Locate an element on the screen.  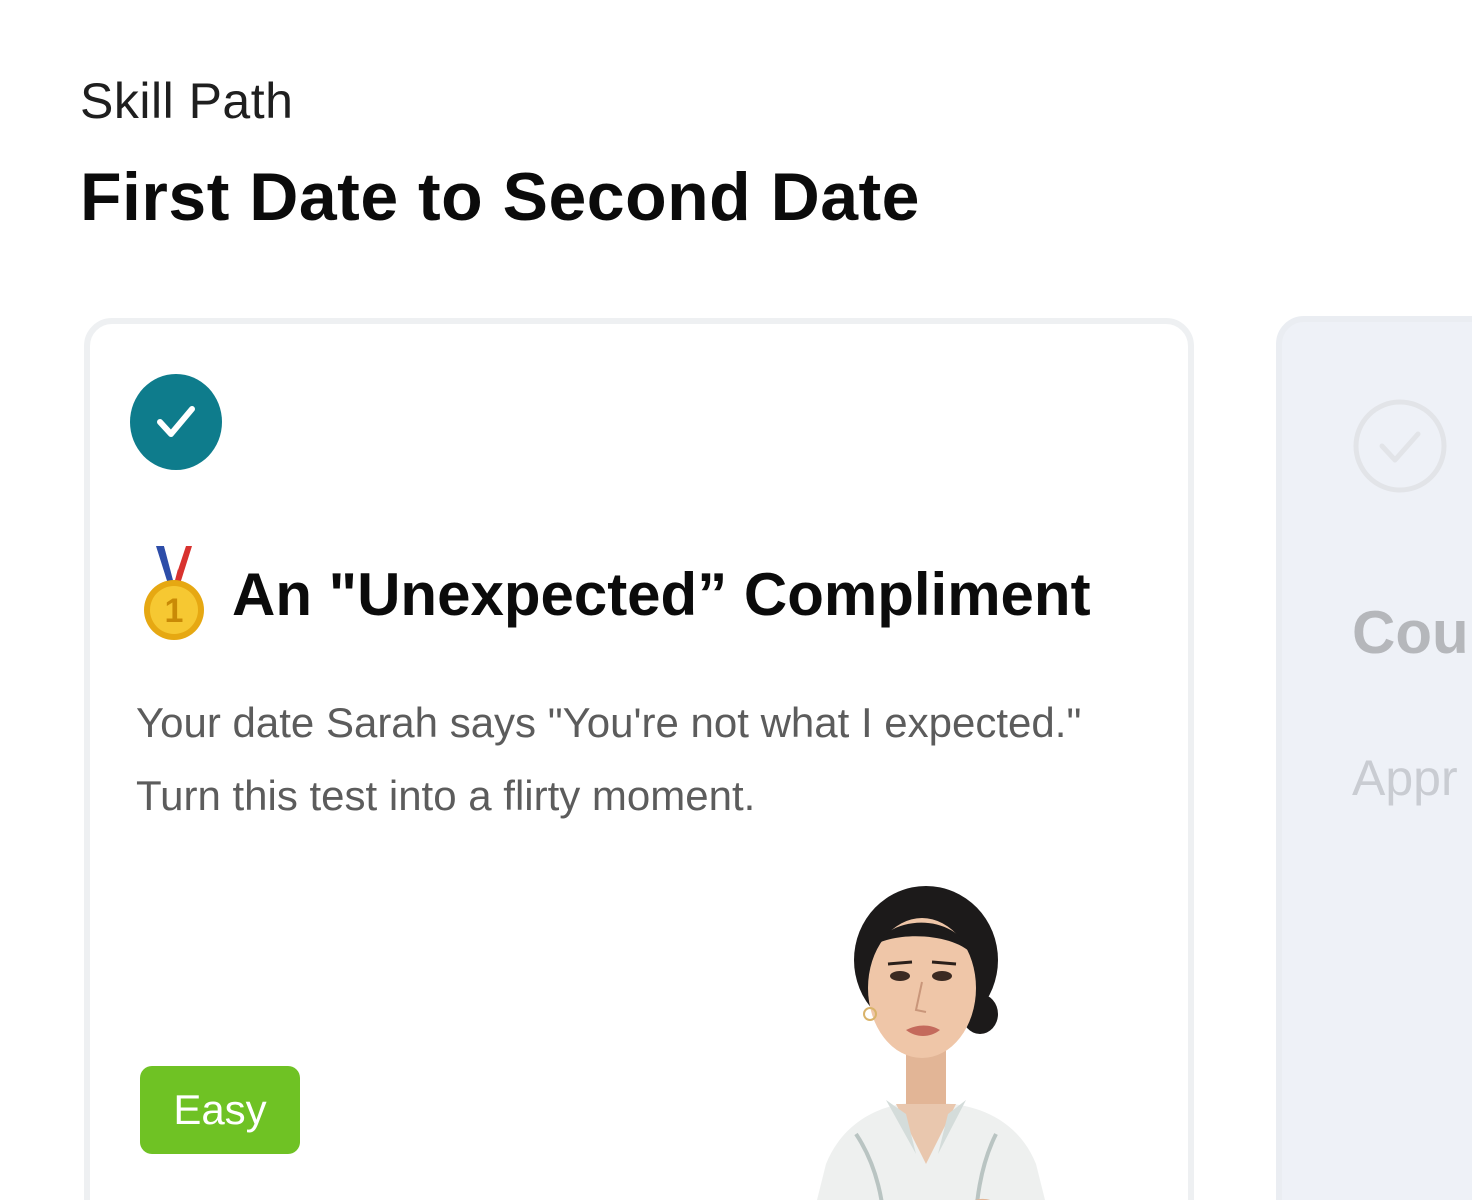
svg-text: 1 is located at coordinates (174, 611).